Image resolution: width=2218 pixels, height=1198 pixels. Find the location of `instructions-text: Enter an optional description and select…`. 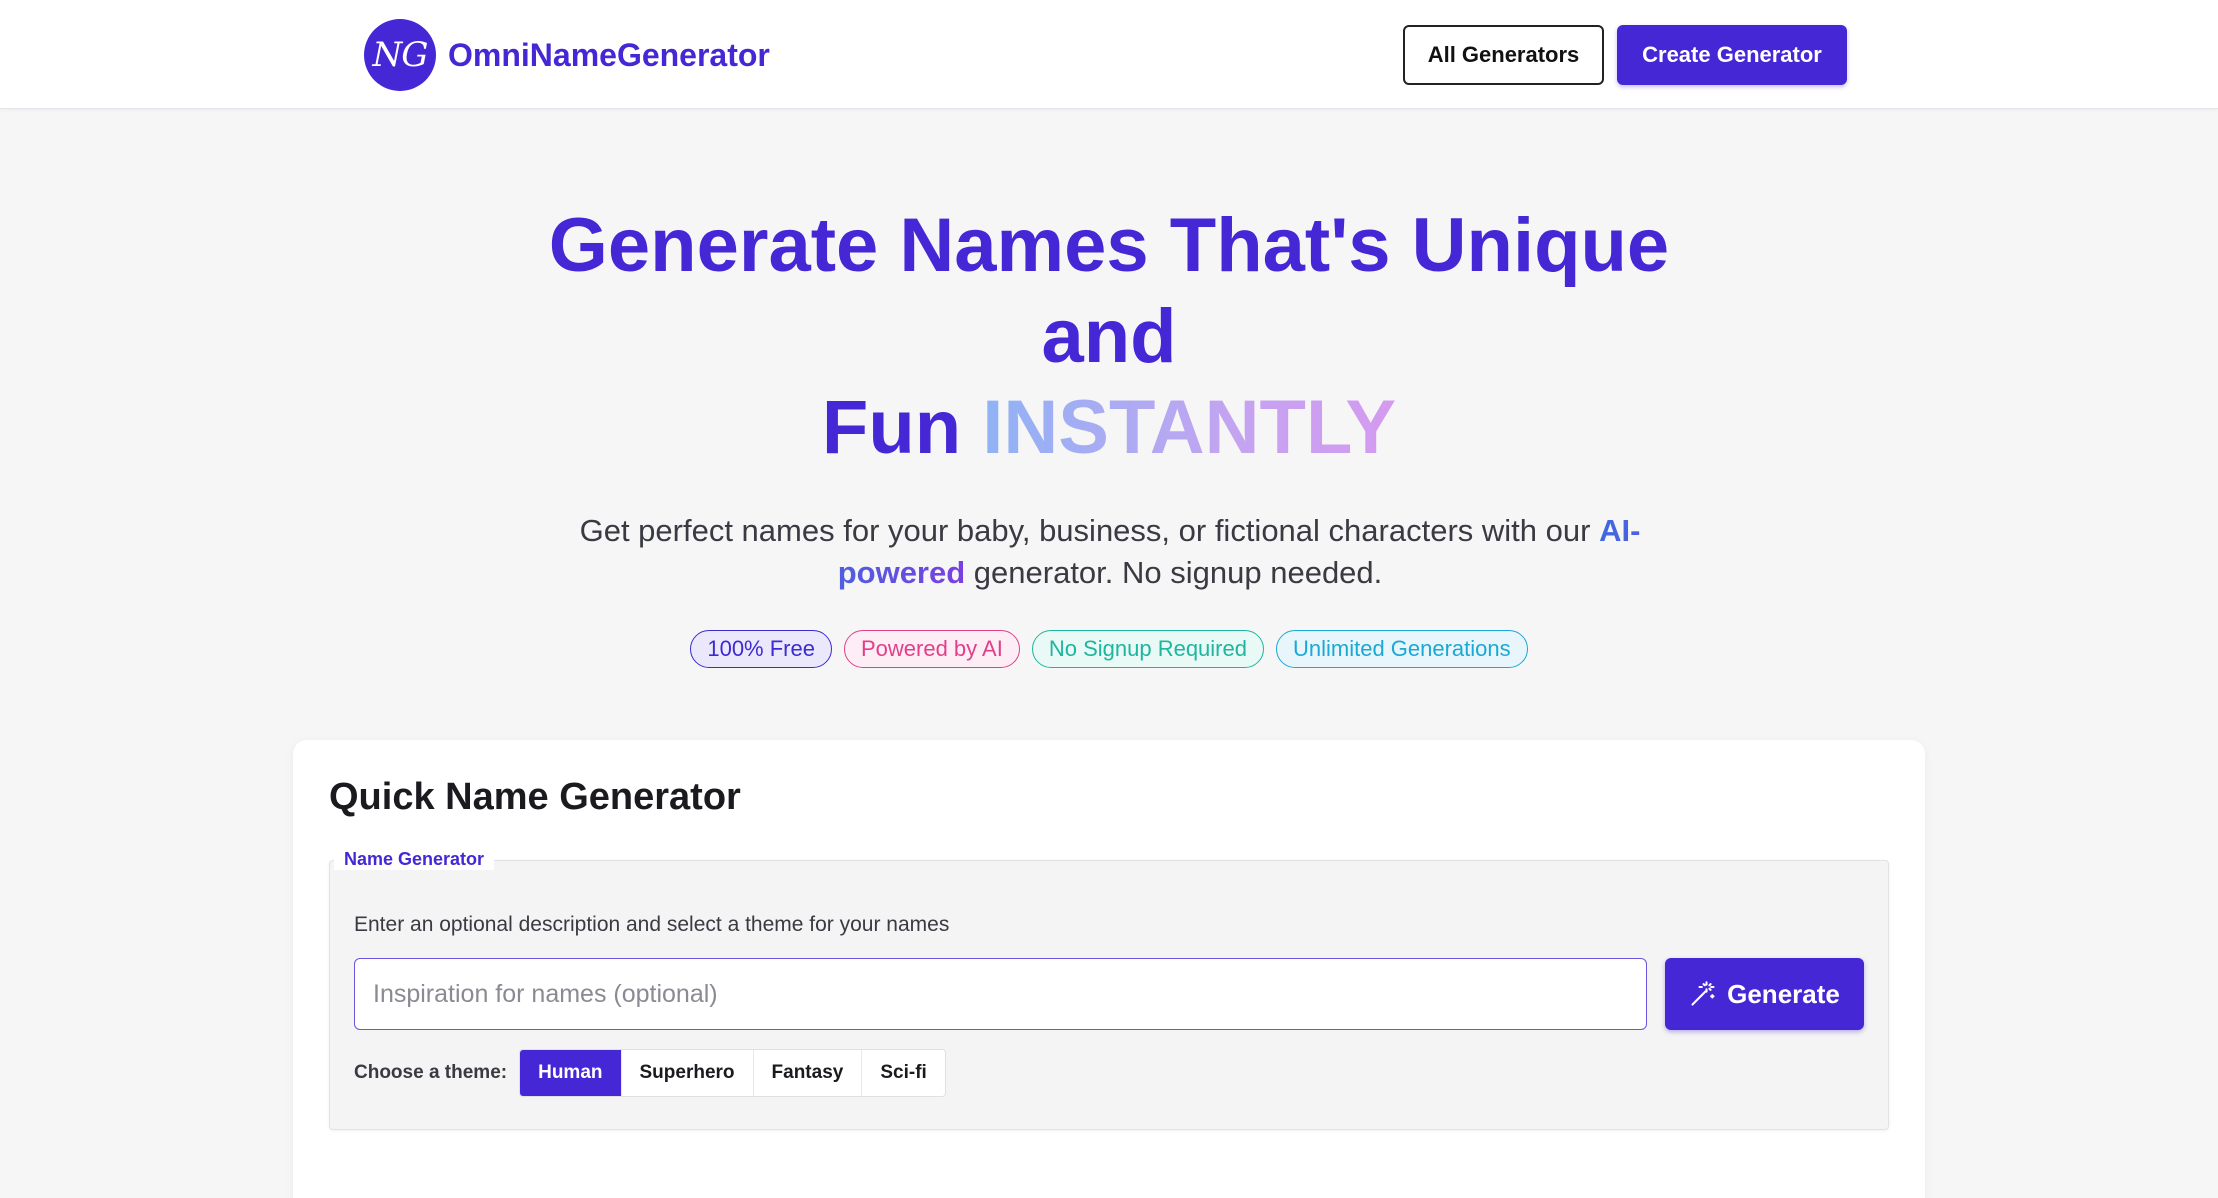

instructions-text: Enter an optional description and select… is located at coordinates (652, 924).